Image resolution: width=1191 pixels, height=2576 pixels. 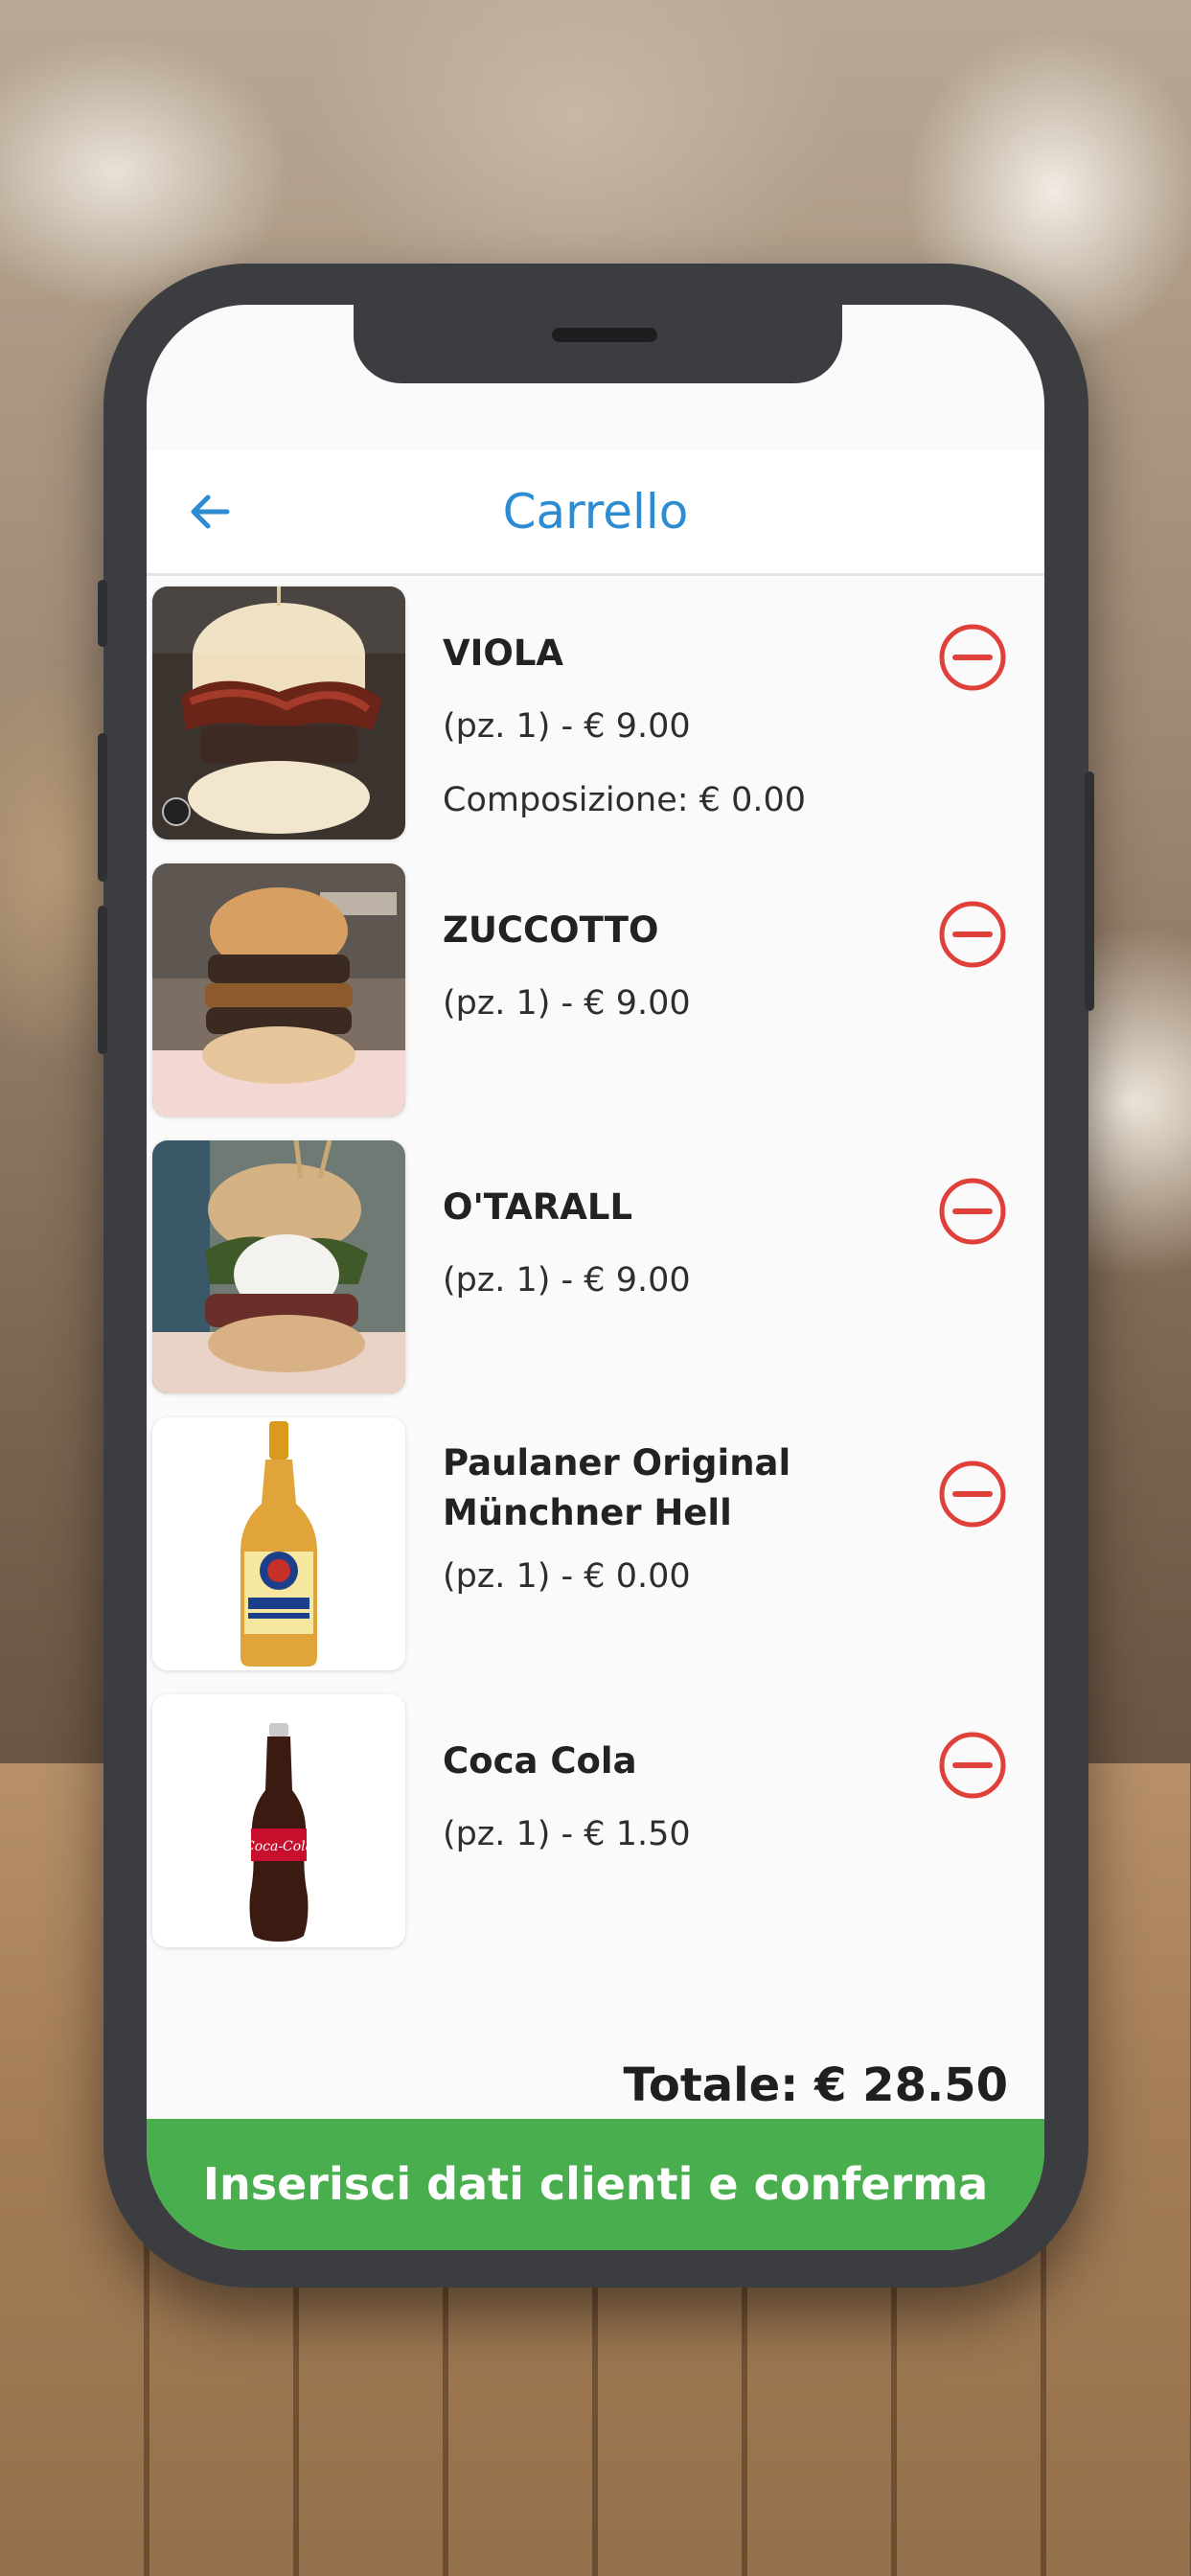 What do you see at coordinates (503, 653) in the screenshot?
I see `item-name: VIOLA` at bounding box center [503, 653].